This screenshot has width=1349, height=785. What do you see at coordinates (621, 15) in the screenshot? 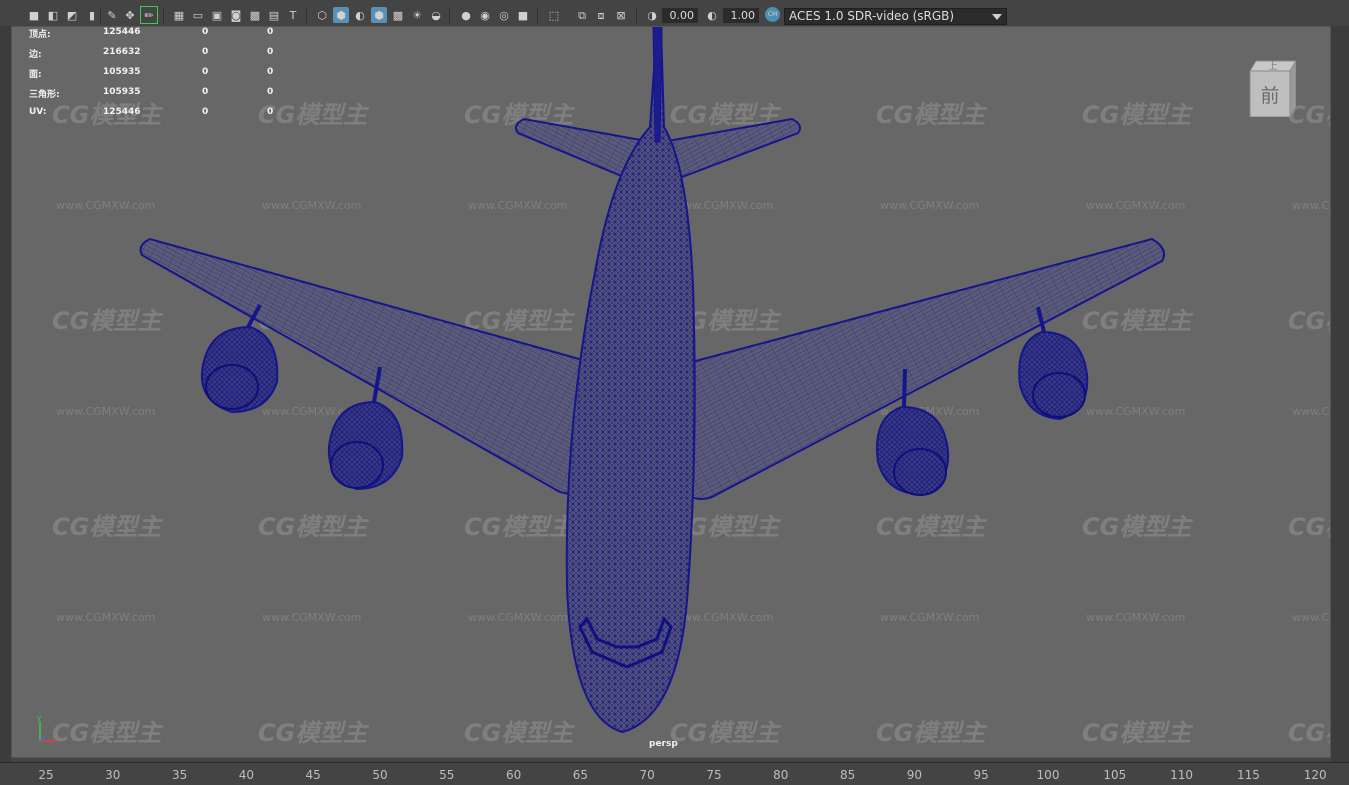
I see `xray-active-icon: ⊠` at bounding box center [621, 15].